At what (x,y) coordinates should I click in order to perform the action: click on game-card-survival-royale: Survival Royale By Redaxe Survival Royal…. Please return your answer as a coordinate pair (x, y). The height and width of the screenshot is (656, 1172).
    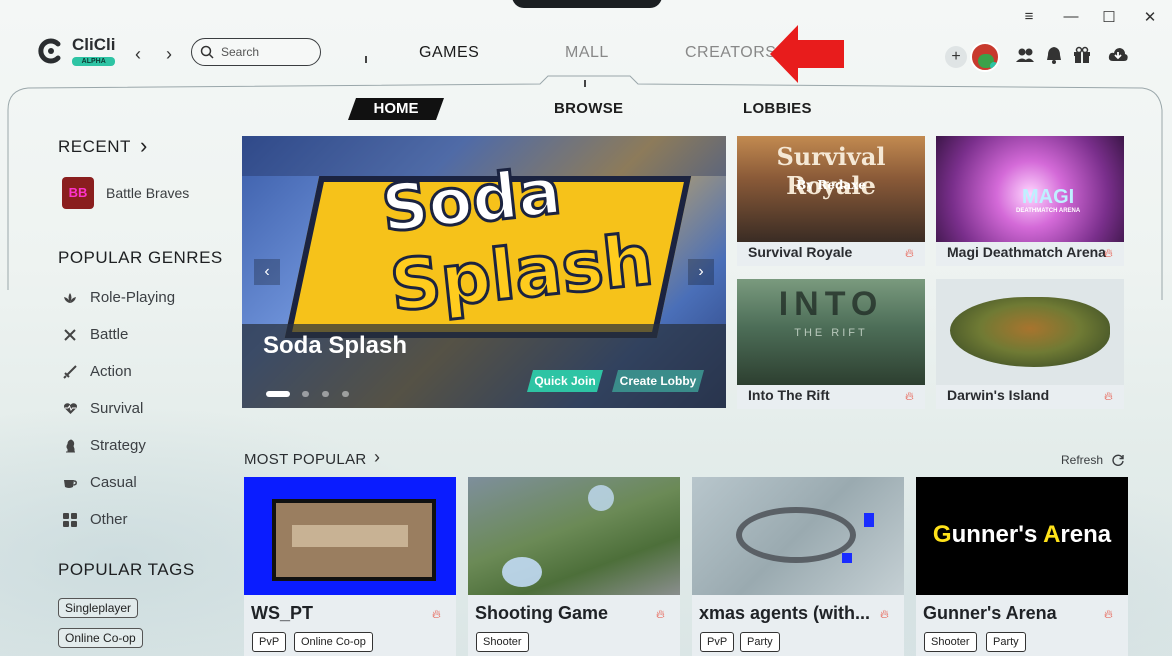
    Looking at the image, I should click on (831, 201).